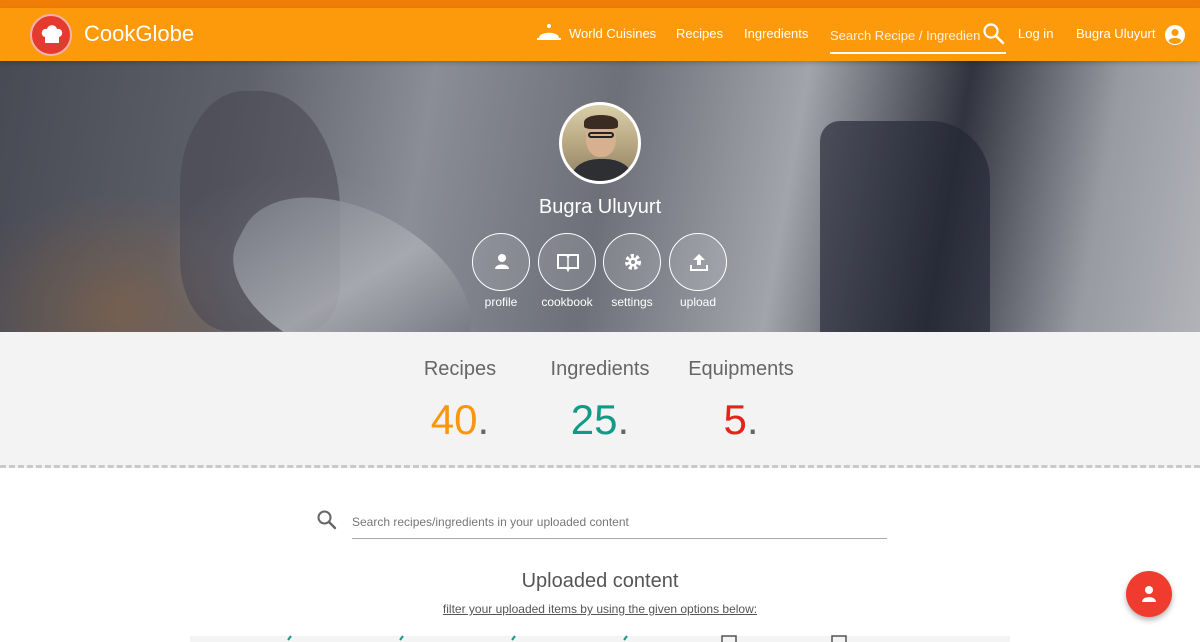  What do you see at coordinates (741, 369) in the screenshot?
I see `stat-equipments-label: Equipments` at bounding box center [741, 369].